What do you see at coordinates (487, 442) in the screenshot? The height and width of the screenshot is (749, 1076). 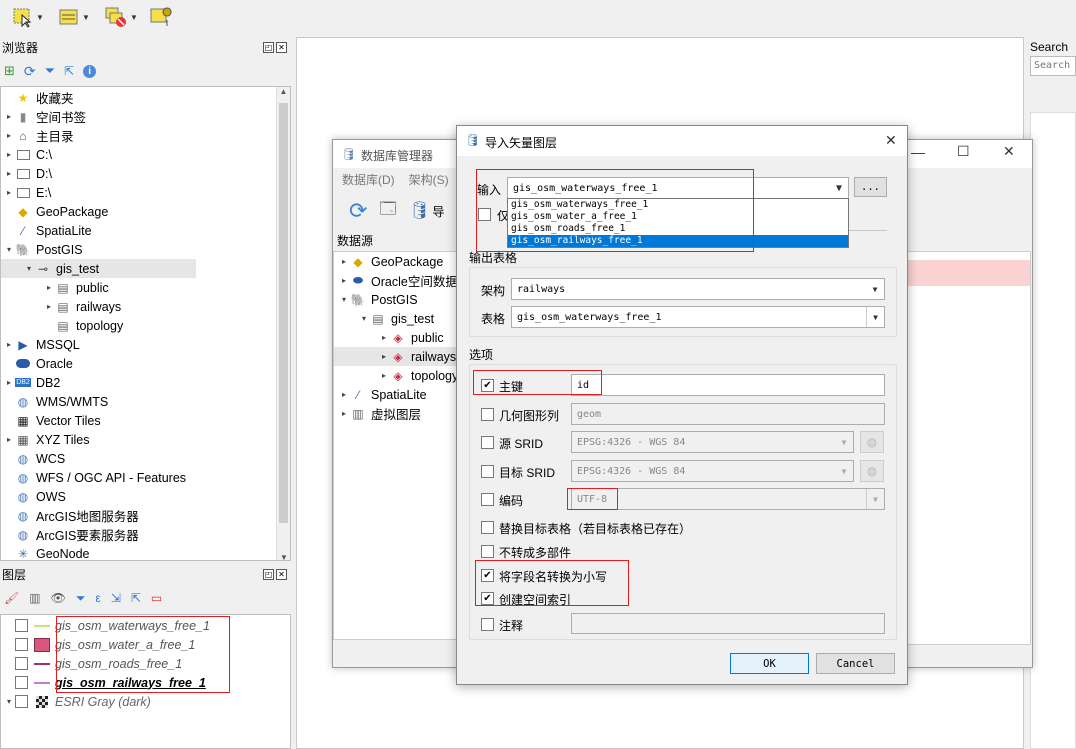 I see `source-srid-checkbox` at bounding box center [487, 442].